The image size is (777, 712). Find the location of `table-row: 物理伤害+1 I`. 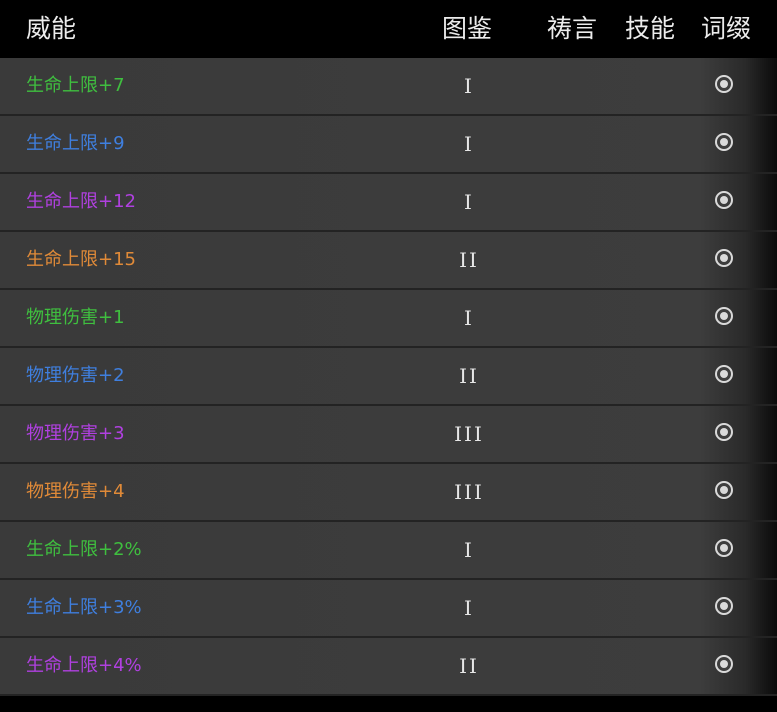

table-row: 物理伤害+1 I is located at coordinates (388, 319).